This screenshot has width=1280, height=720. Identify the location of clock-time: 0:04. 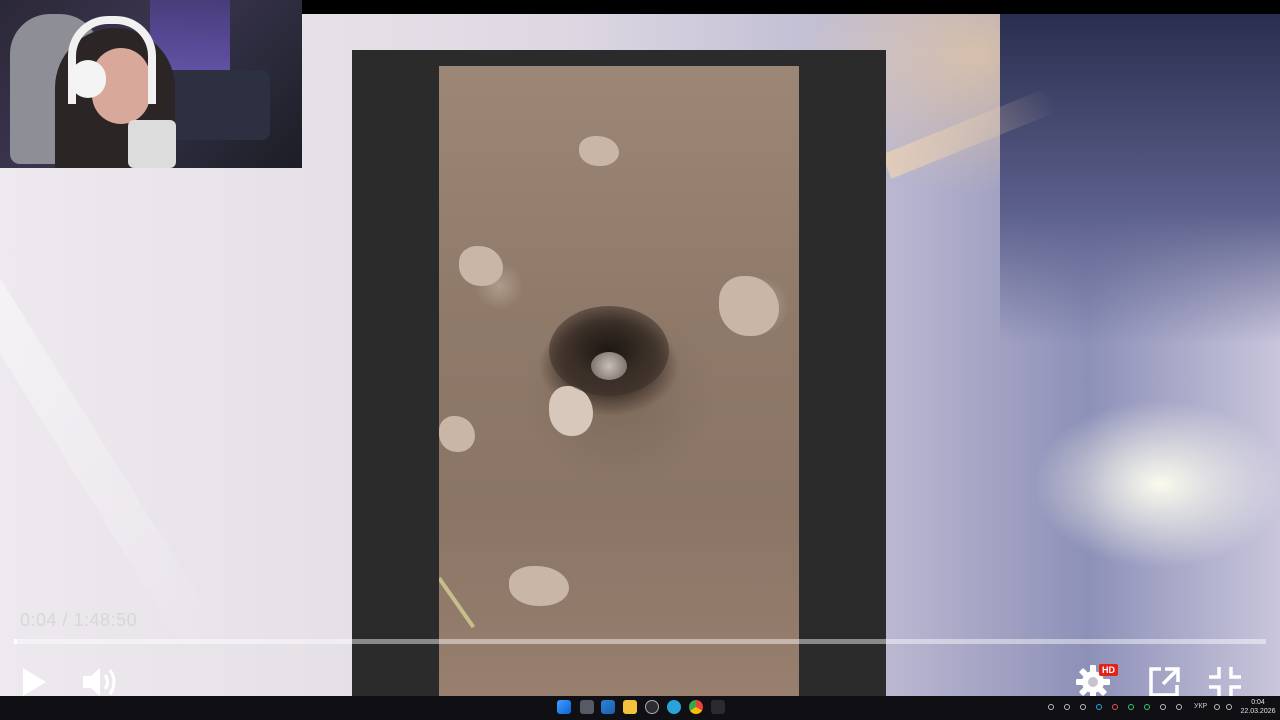
(1258, 702).